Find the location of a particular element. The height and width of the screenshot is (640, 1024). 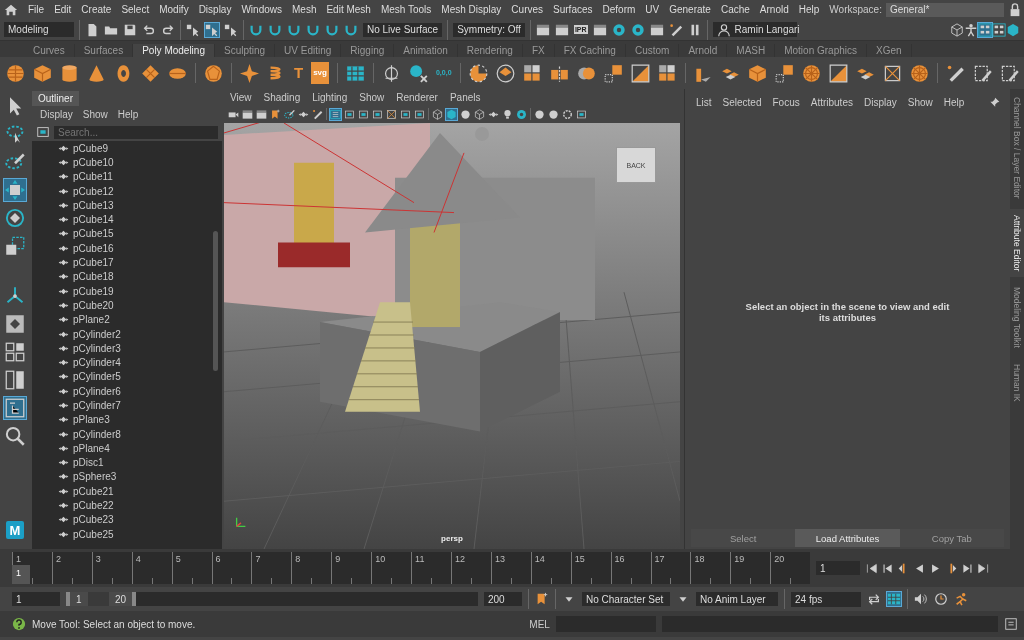

outliner-item: pCylinder2 is located at coordinates (97, 334).